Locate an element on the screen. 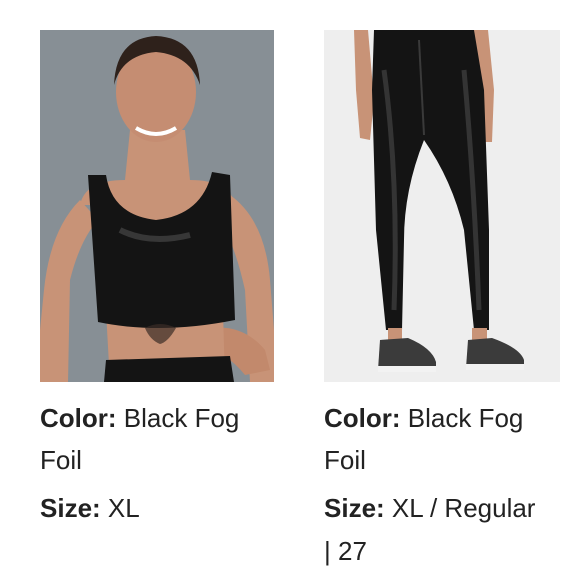  size-value-continued: | 27 is located at coordinates (345, 551).